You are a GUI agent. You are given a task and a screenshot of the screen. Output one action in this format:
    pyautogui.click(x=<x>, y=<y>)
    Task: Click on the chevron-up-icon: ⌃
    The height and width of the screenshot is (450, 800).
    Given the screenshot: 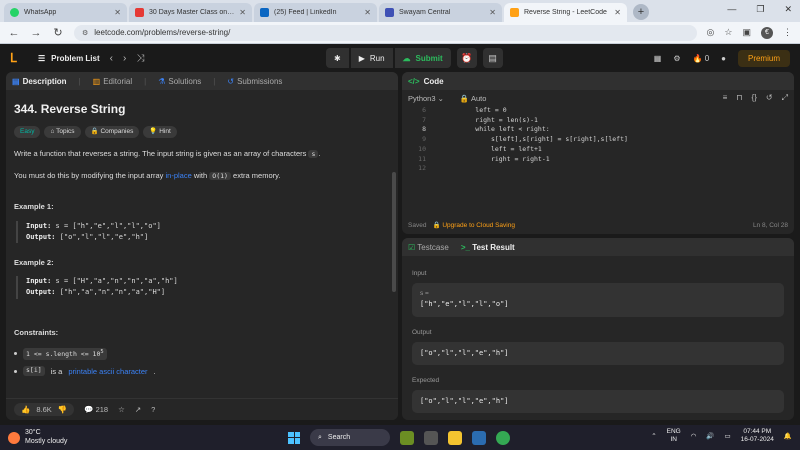 What is the action you would take?
    pyautogui.click(x=653, y=436)
    